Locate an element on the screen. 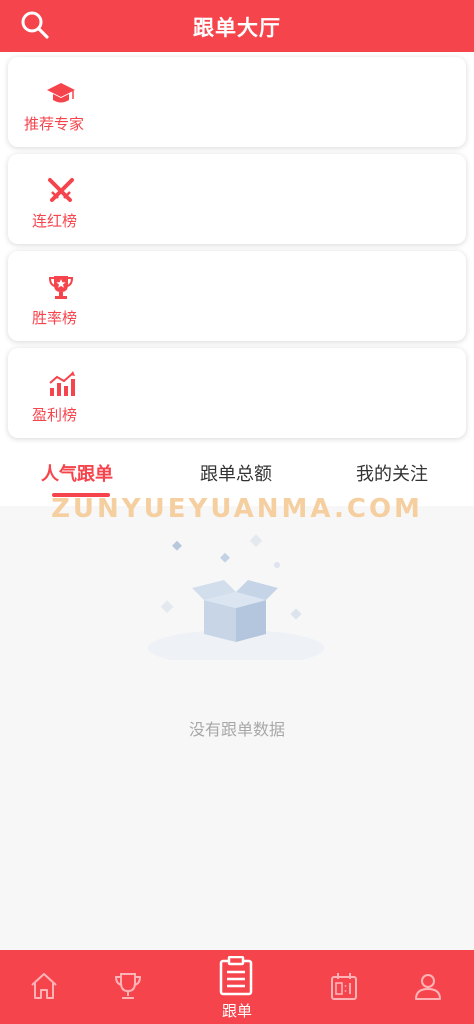 The width and height of the screenshot is (474, 1024). page-title: 跟单大厅 is located at coordinates (237, 28).